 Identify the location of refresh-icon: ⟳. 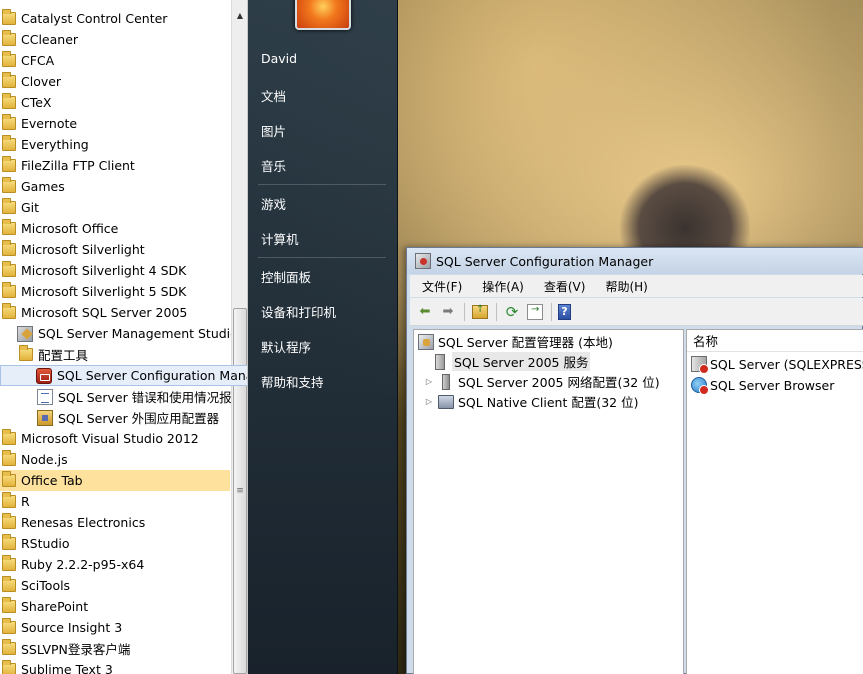
(512, 312).